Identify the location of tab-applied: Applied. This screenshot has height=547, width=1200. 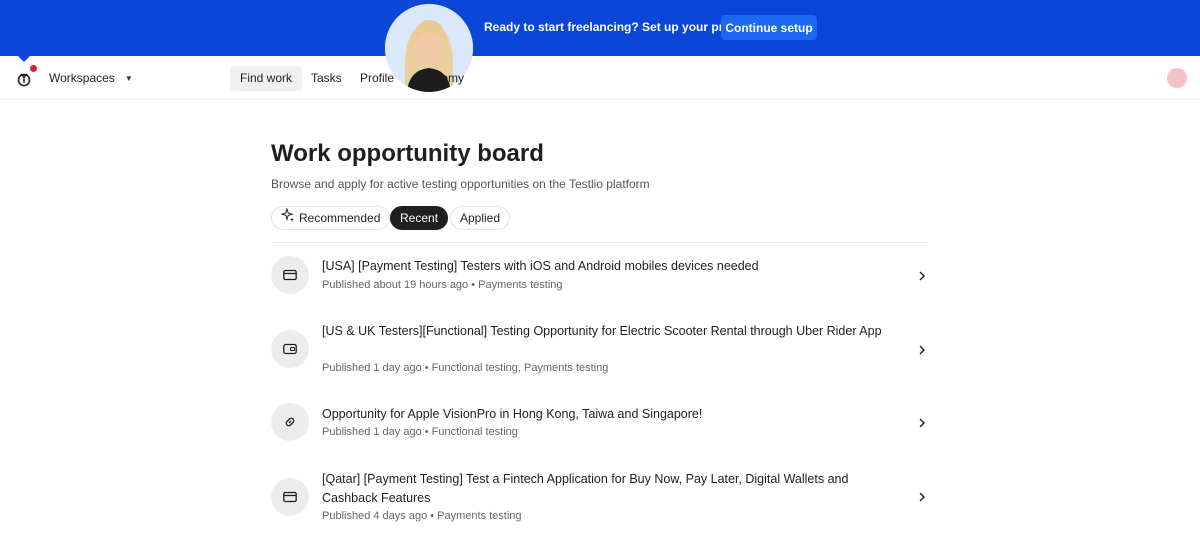
(480, 218).